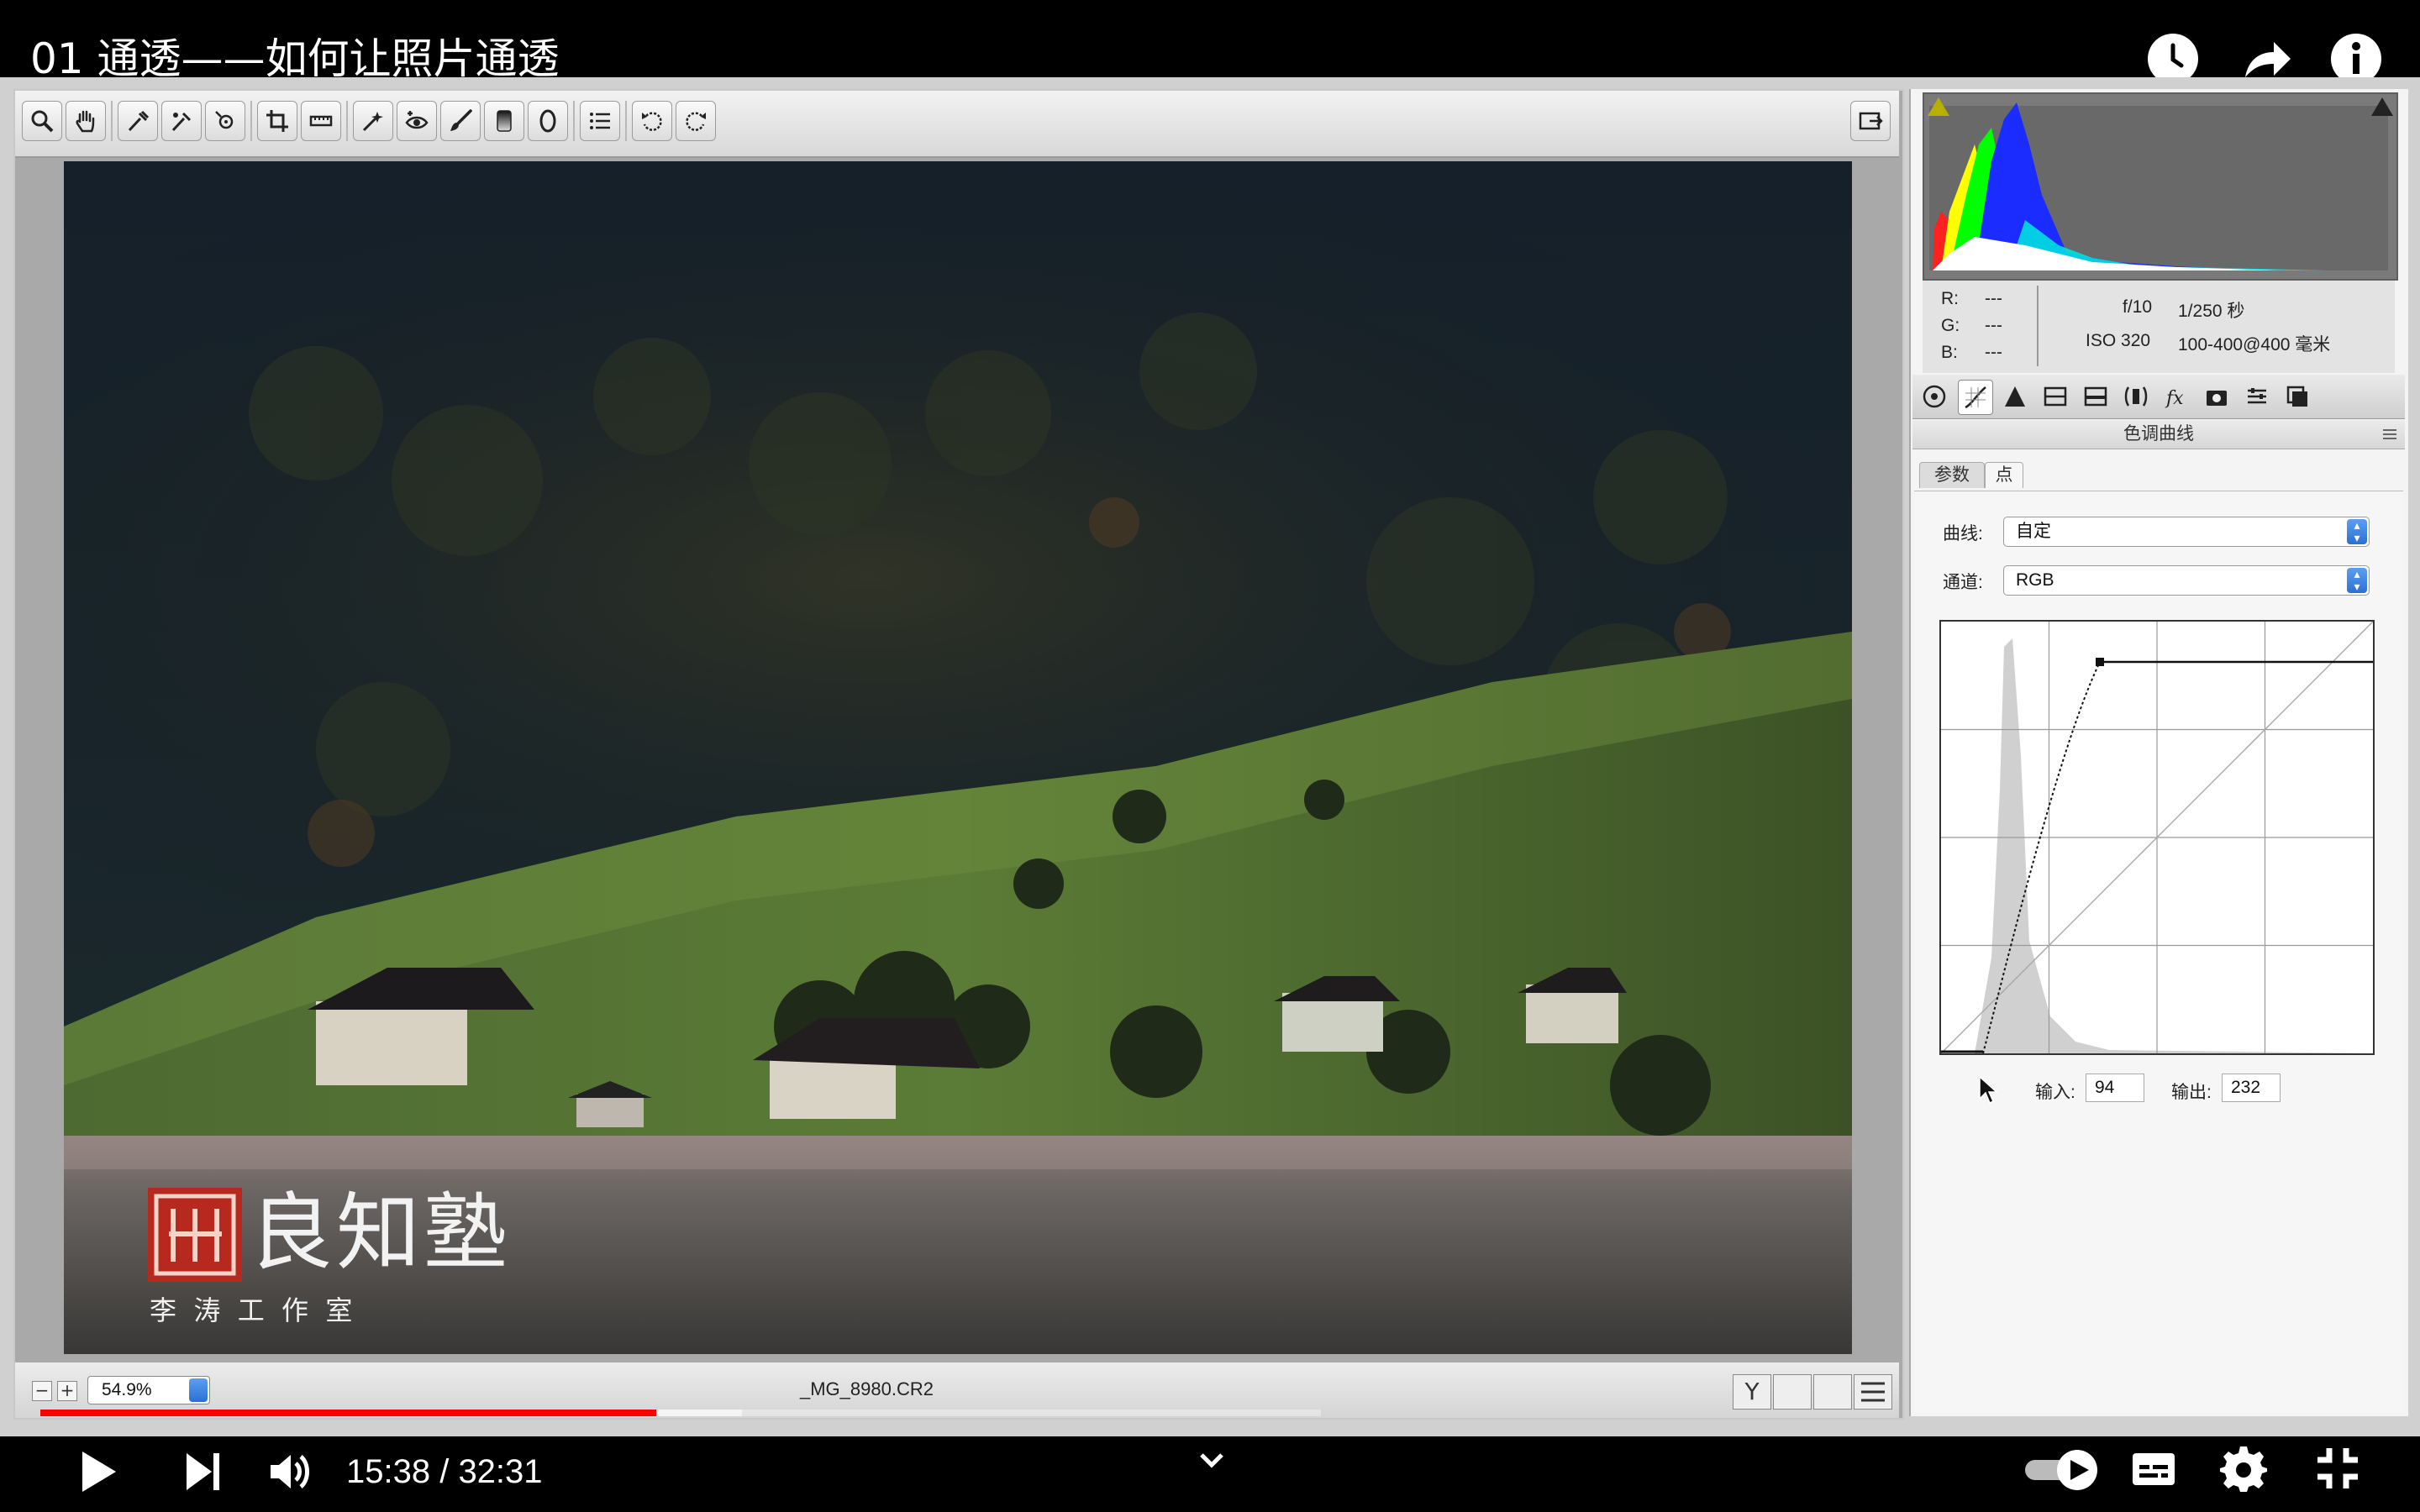 The height and width of the screenshot is (1512, 2420). I want to click on time-display: 15:38 / 32:31, so click(445, 1471).